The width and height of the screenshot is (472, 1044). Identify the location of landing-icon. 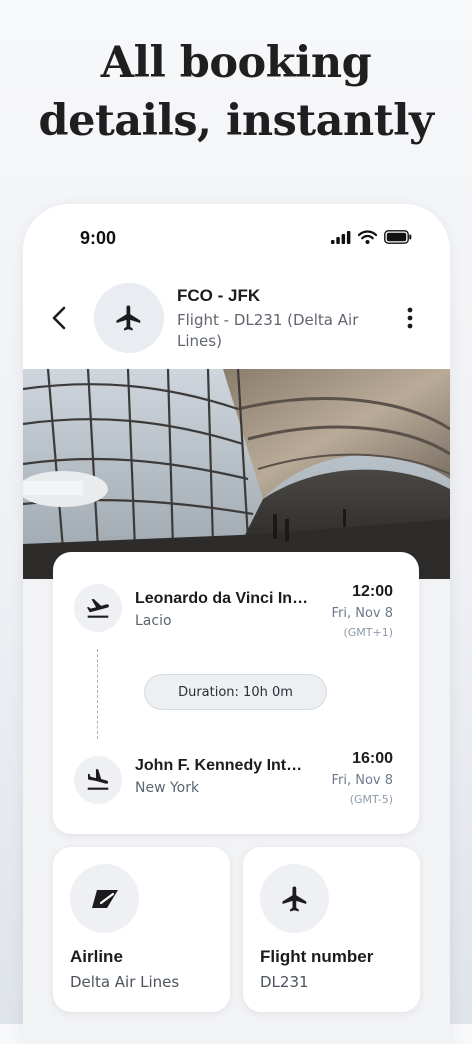
(98, 779).